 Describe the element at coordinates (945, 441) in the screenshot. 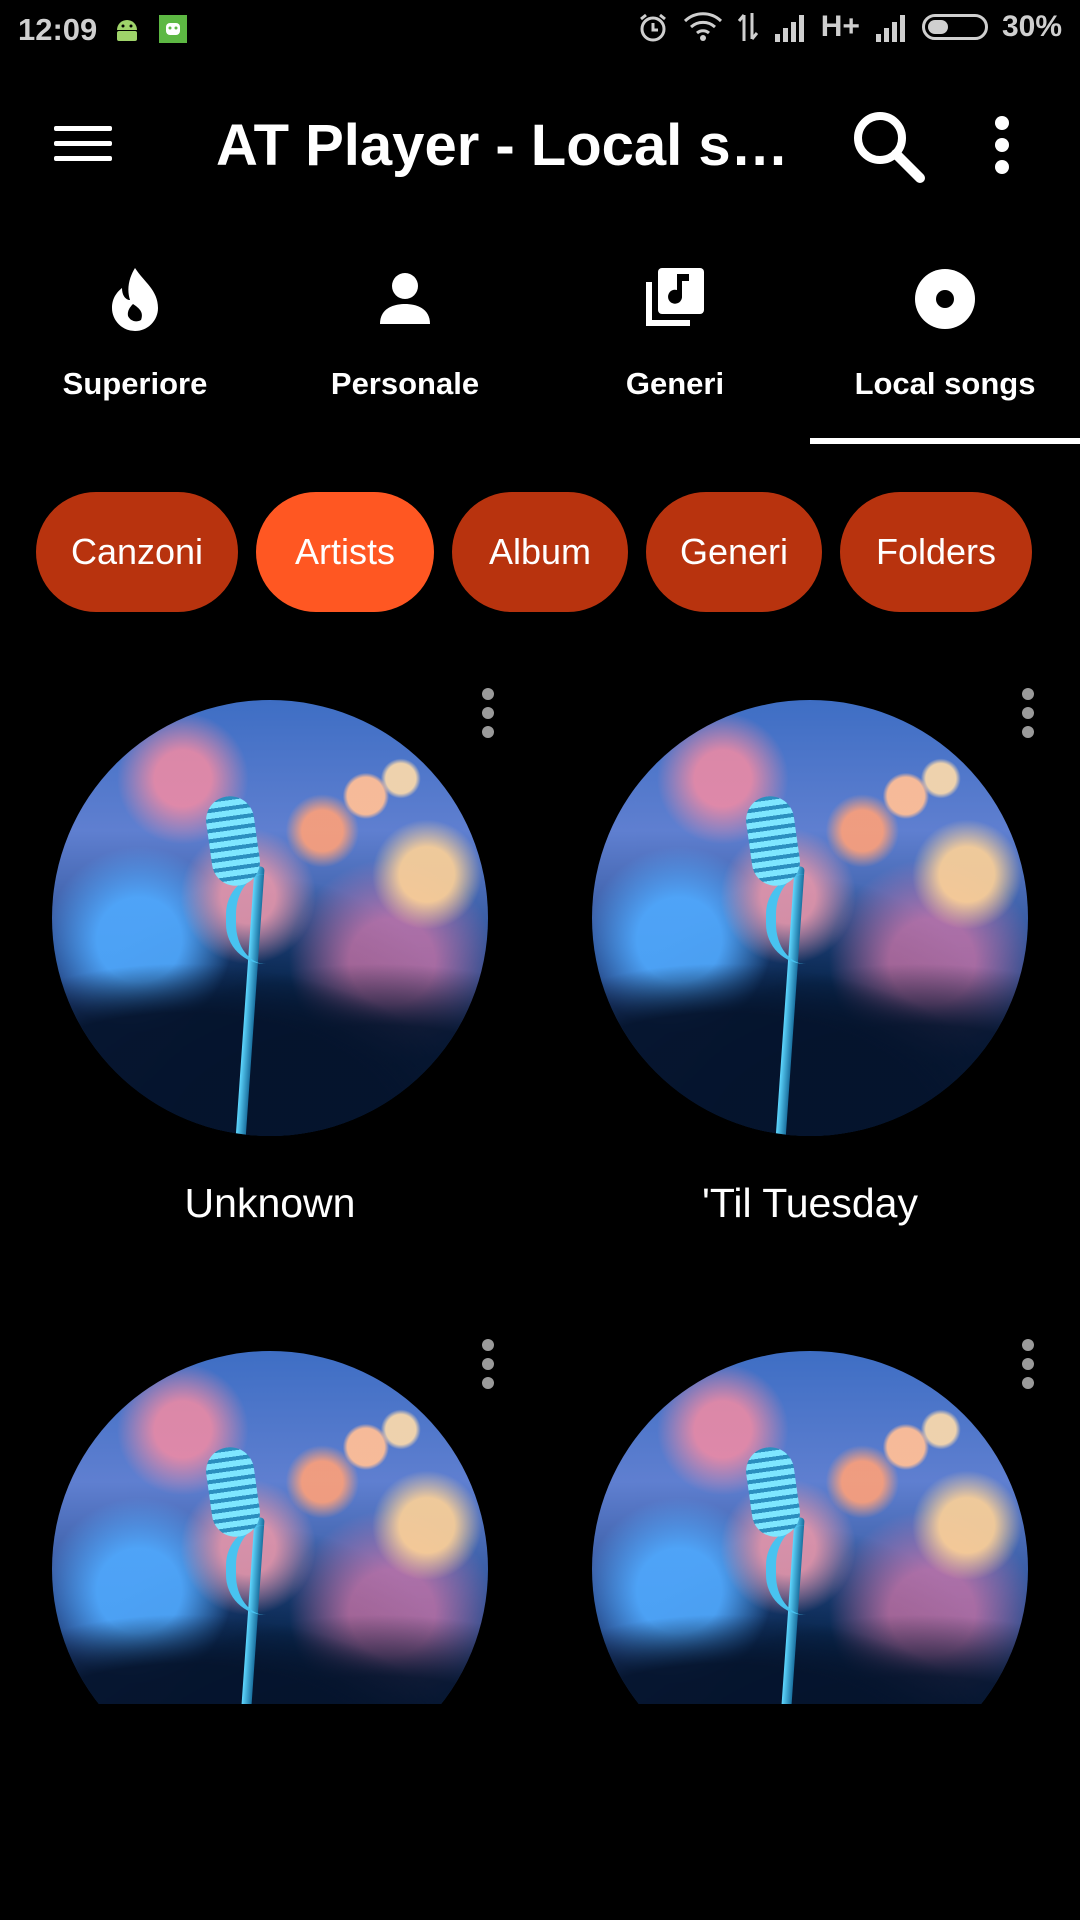

I see `tab-indicator` at that location.